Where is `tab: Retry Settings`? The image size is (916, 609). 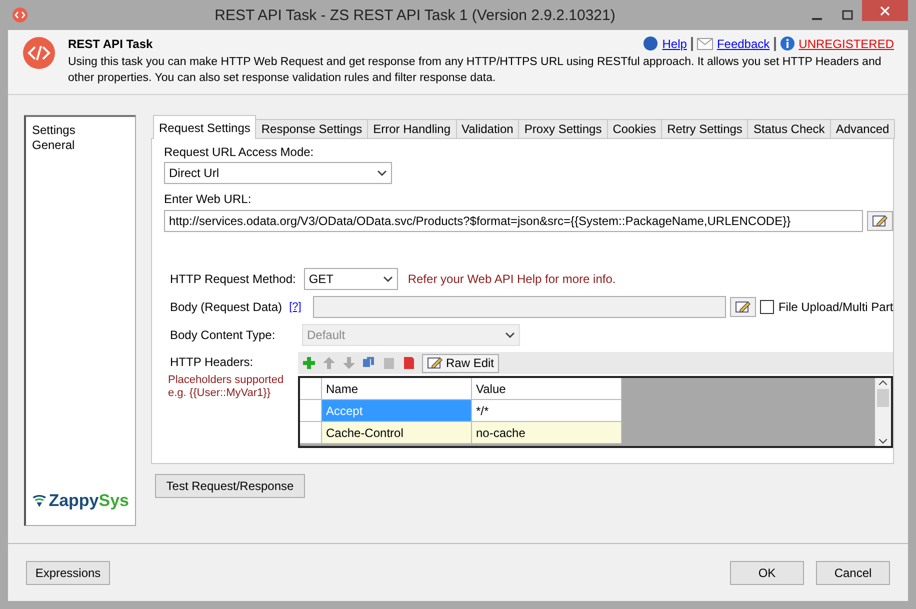 tab: Retry Settings is located at coordinates (704, 129).